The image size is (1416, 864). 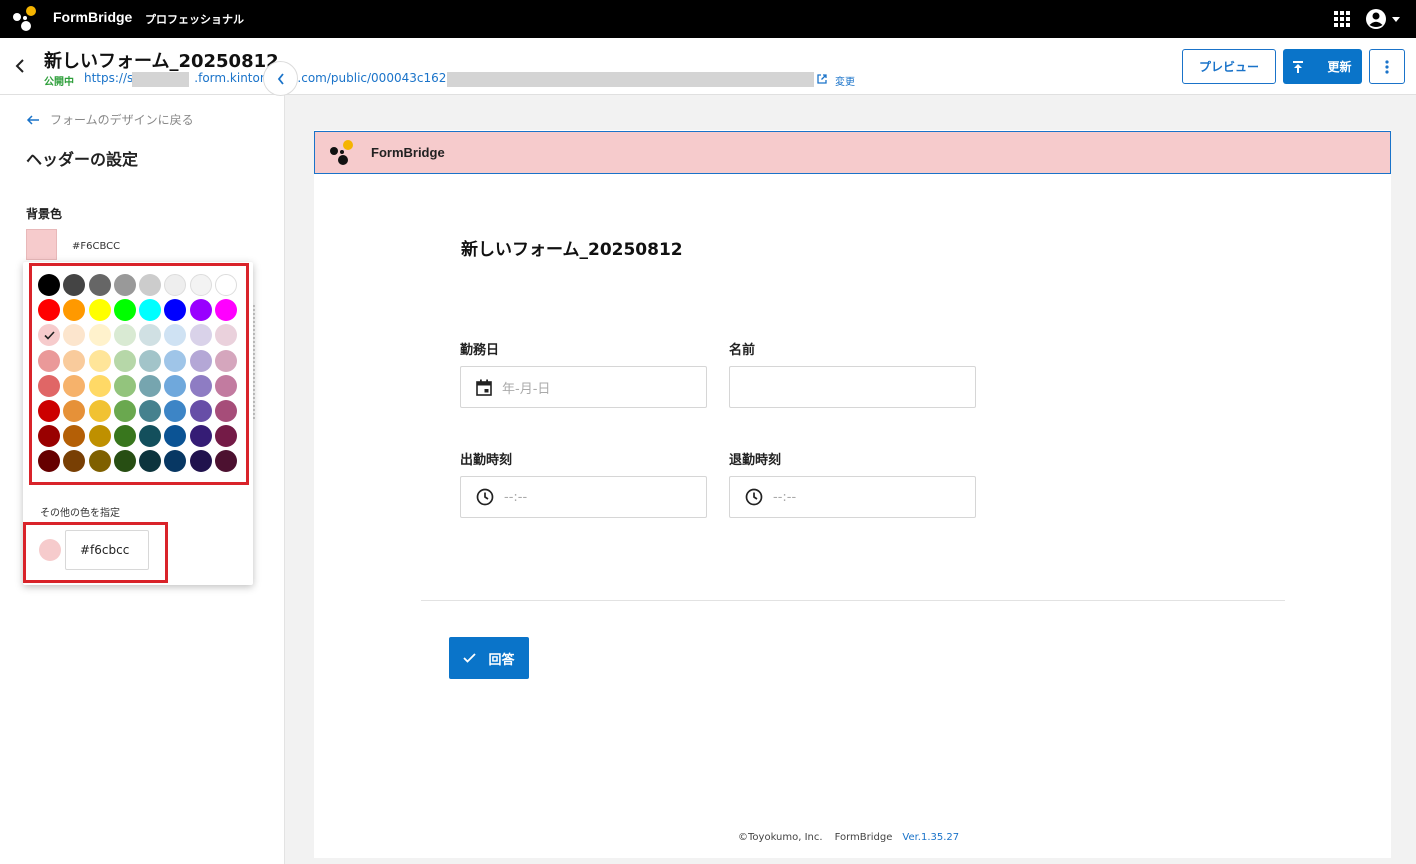 I want to click on custom-color-preview, so click(x=50, y=550).